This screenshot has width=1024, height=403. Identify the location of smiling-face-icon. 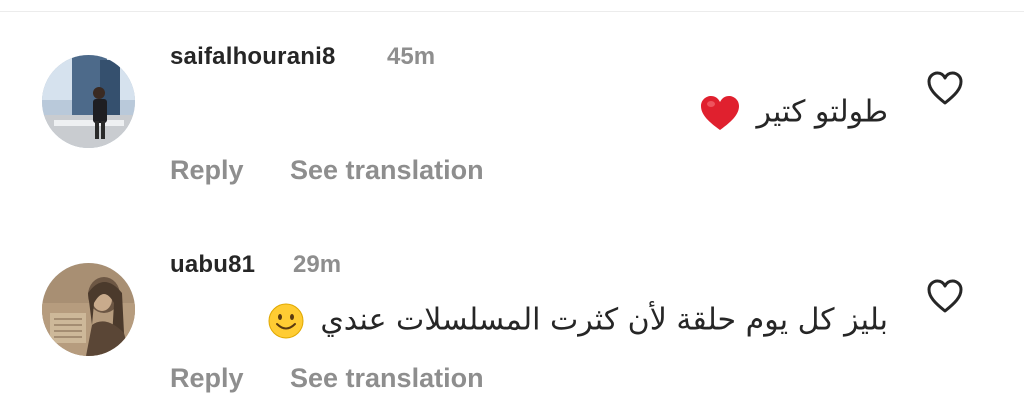
(286, 321).